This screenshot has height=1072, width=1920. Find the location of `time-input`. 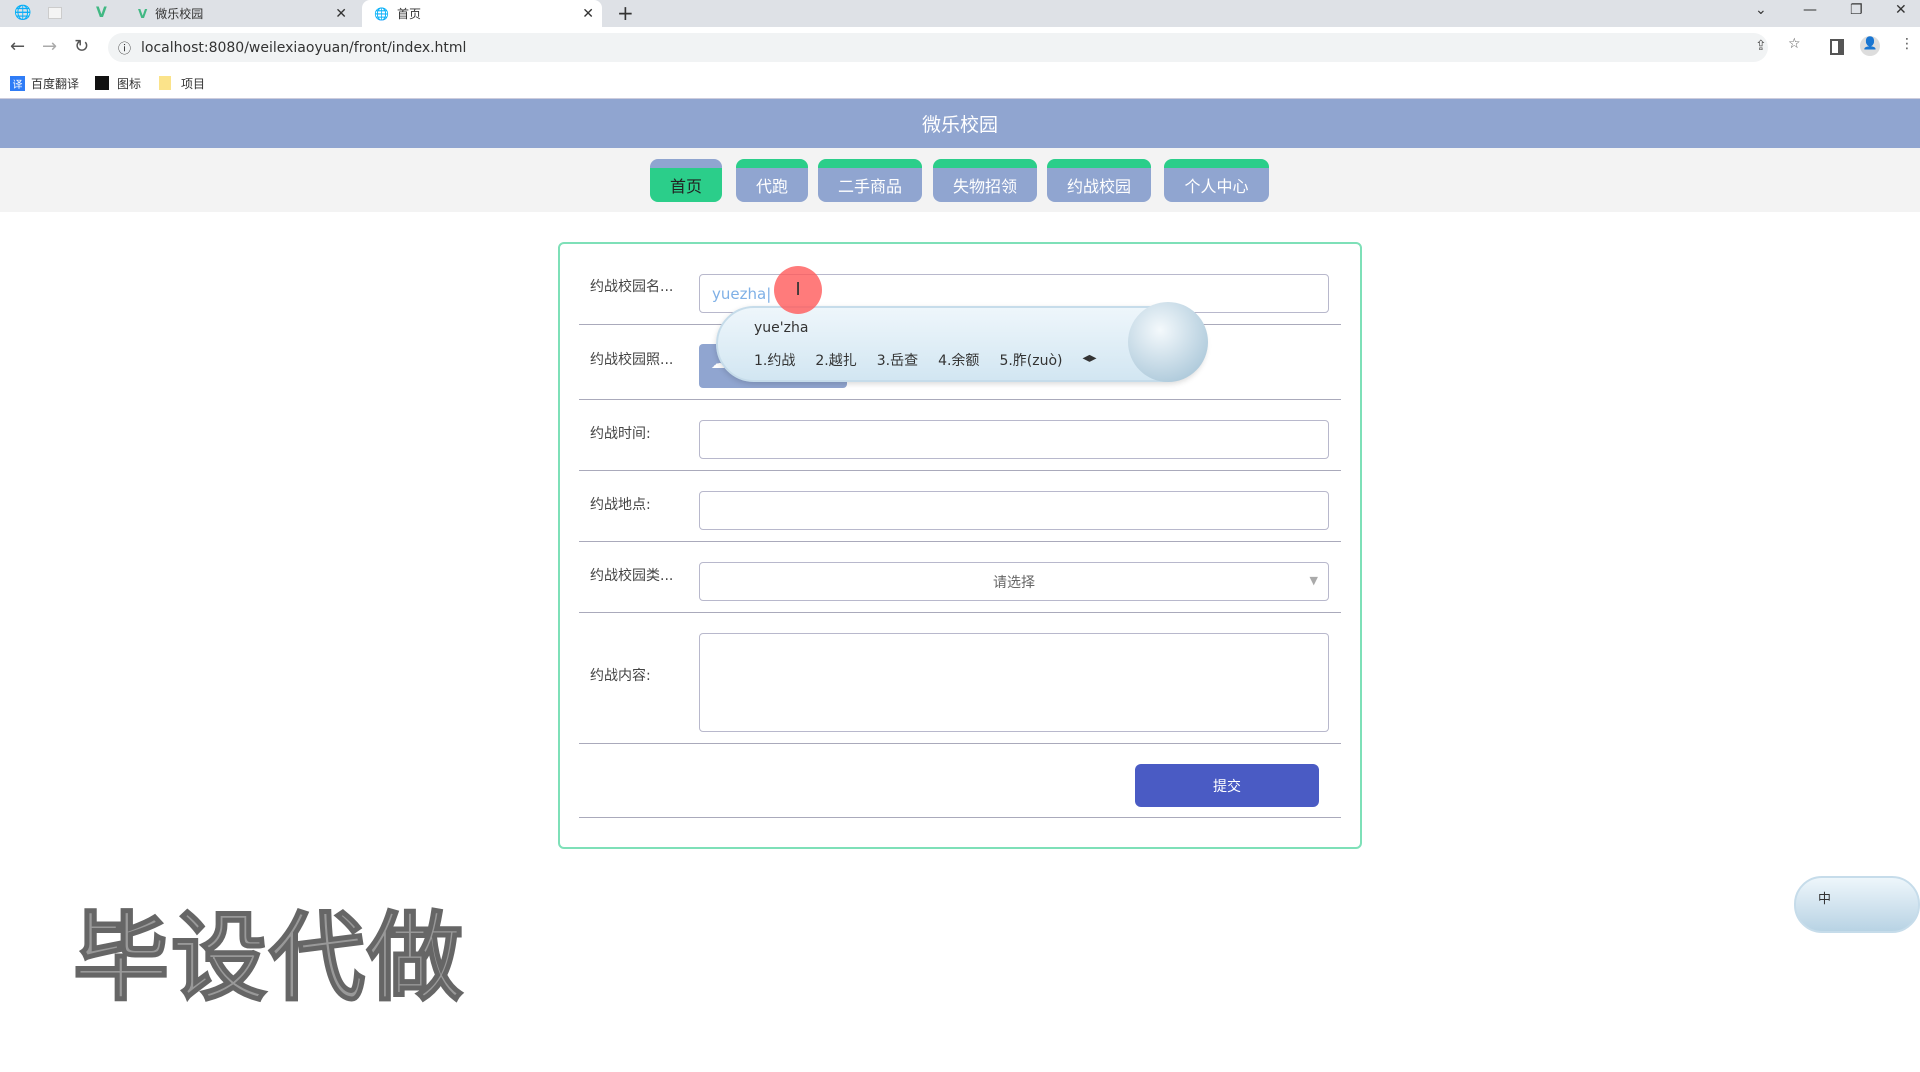

time-input is located at coordinates (1014, 439).